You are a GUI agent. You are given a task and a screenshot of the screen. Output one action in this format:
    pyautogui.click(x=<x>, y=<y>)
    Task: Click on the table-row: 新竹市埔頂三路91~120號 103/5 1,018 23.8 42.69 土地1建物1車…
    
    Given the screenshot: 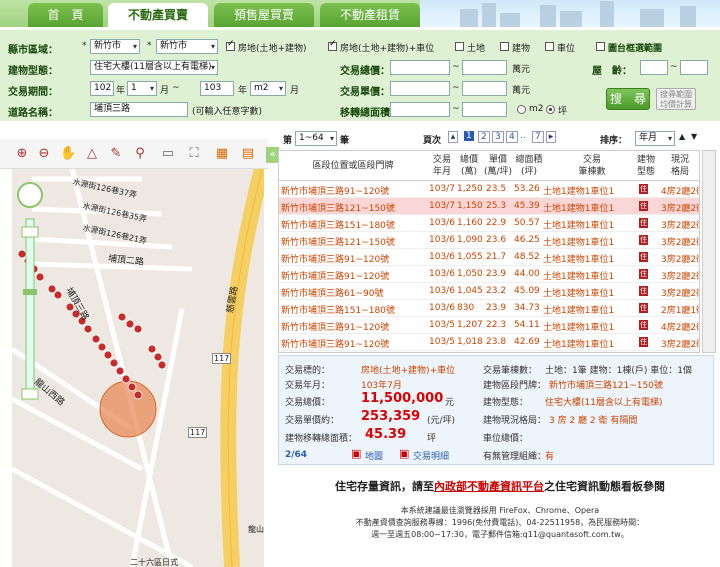 What is the action you would take?
    pyautogui.click(x=489, y=342)
    